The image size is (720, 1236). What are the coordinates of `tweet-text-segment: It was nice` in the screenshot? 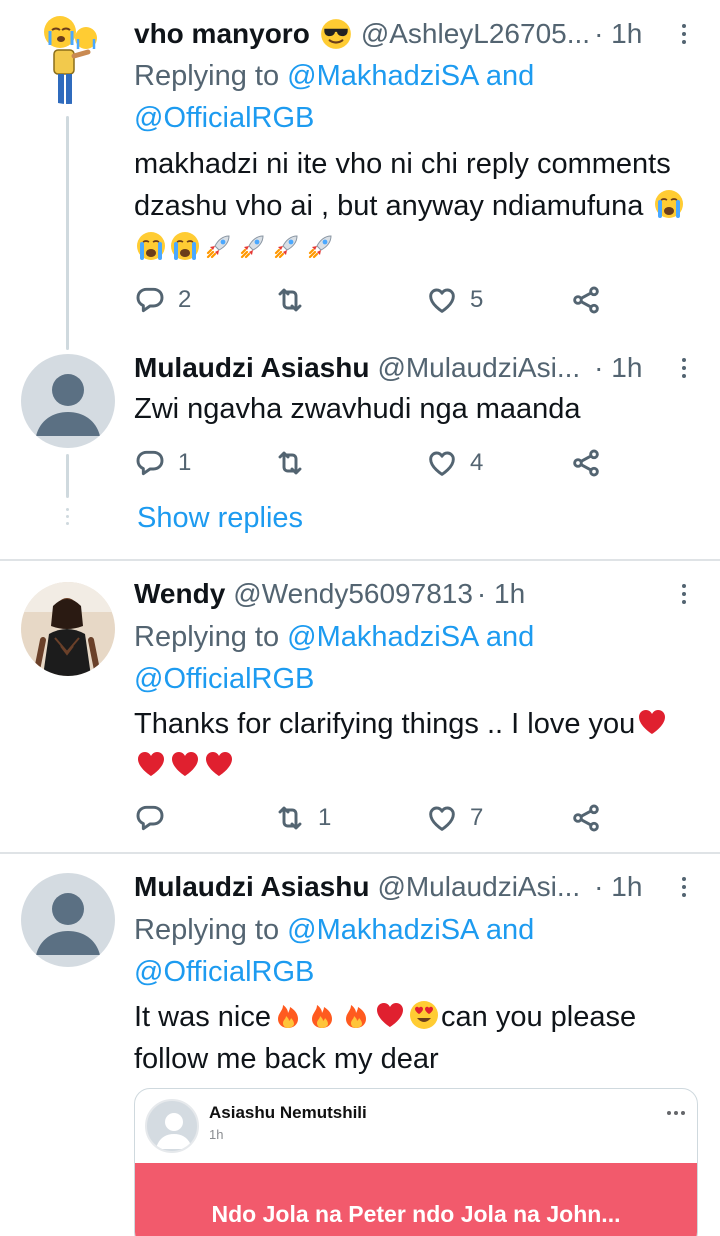 It's located at (202, 1017).